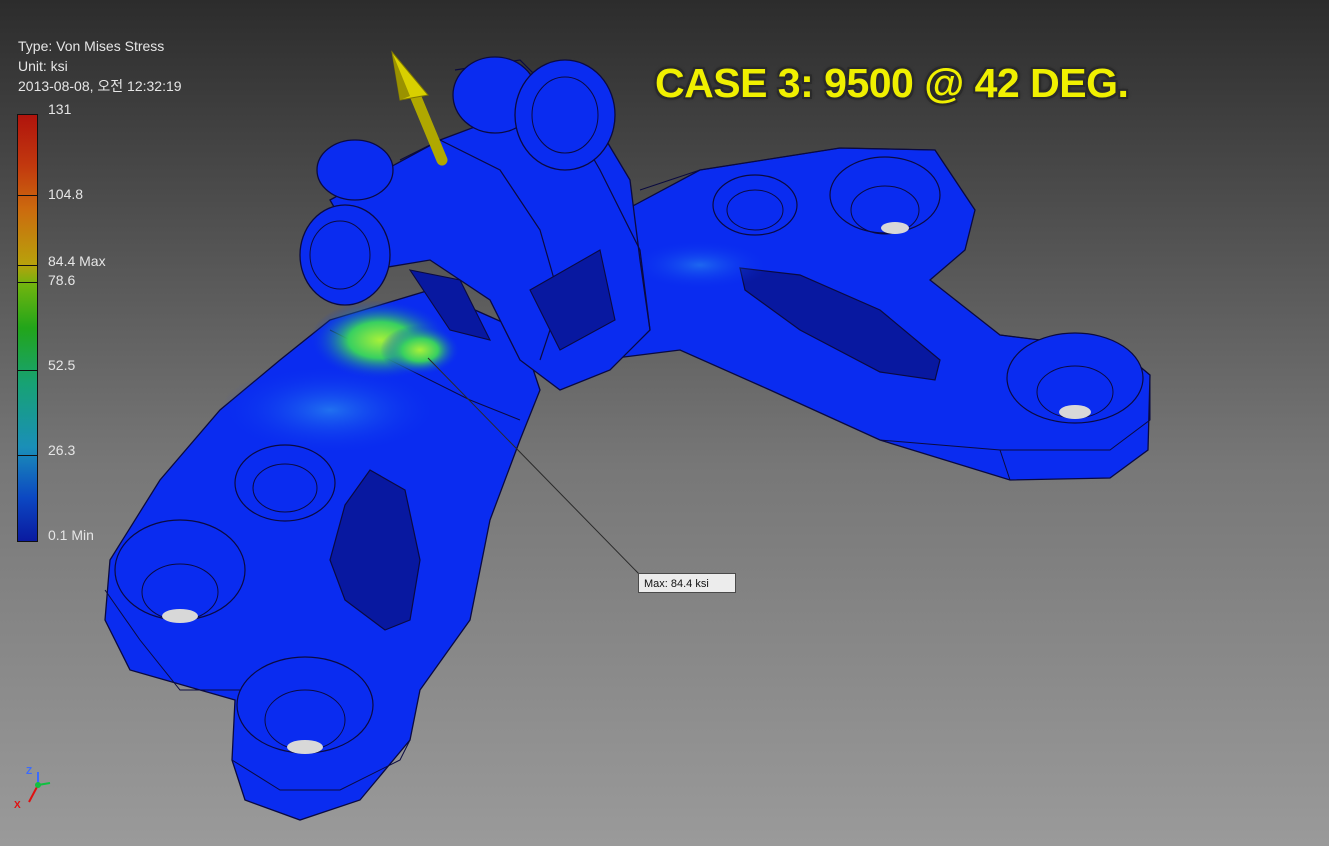 The width and height of the screenshot is (1329, 846). Describe the element at coordinates (62, 280) in the screenshot. I see `legend-tick-label: 78.6` at that location.